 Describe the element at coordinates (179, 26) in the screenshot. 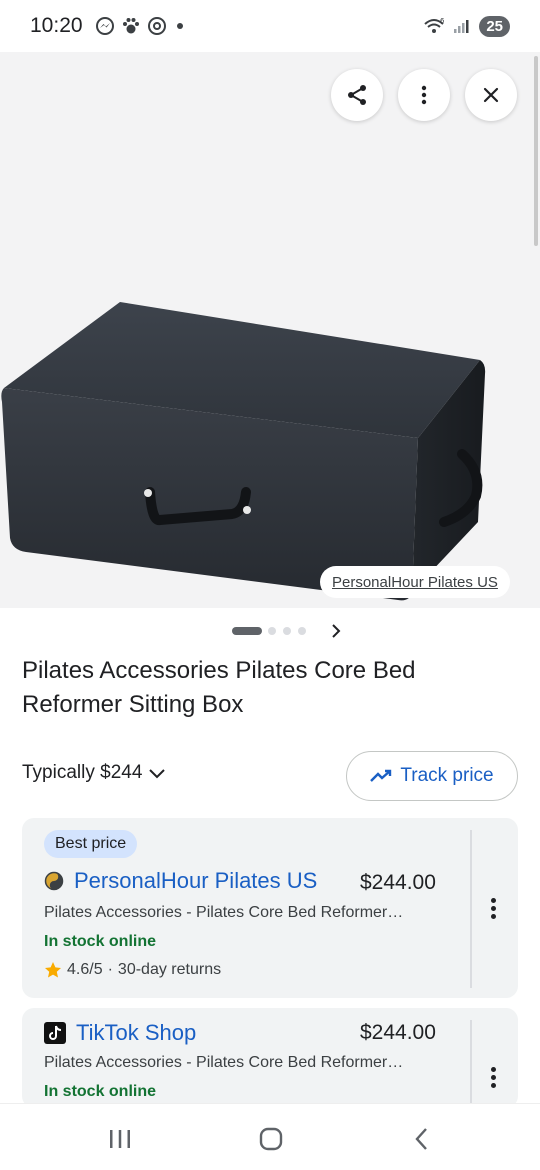

I see `dot-icon` at that location.